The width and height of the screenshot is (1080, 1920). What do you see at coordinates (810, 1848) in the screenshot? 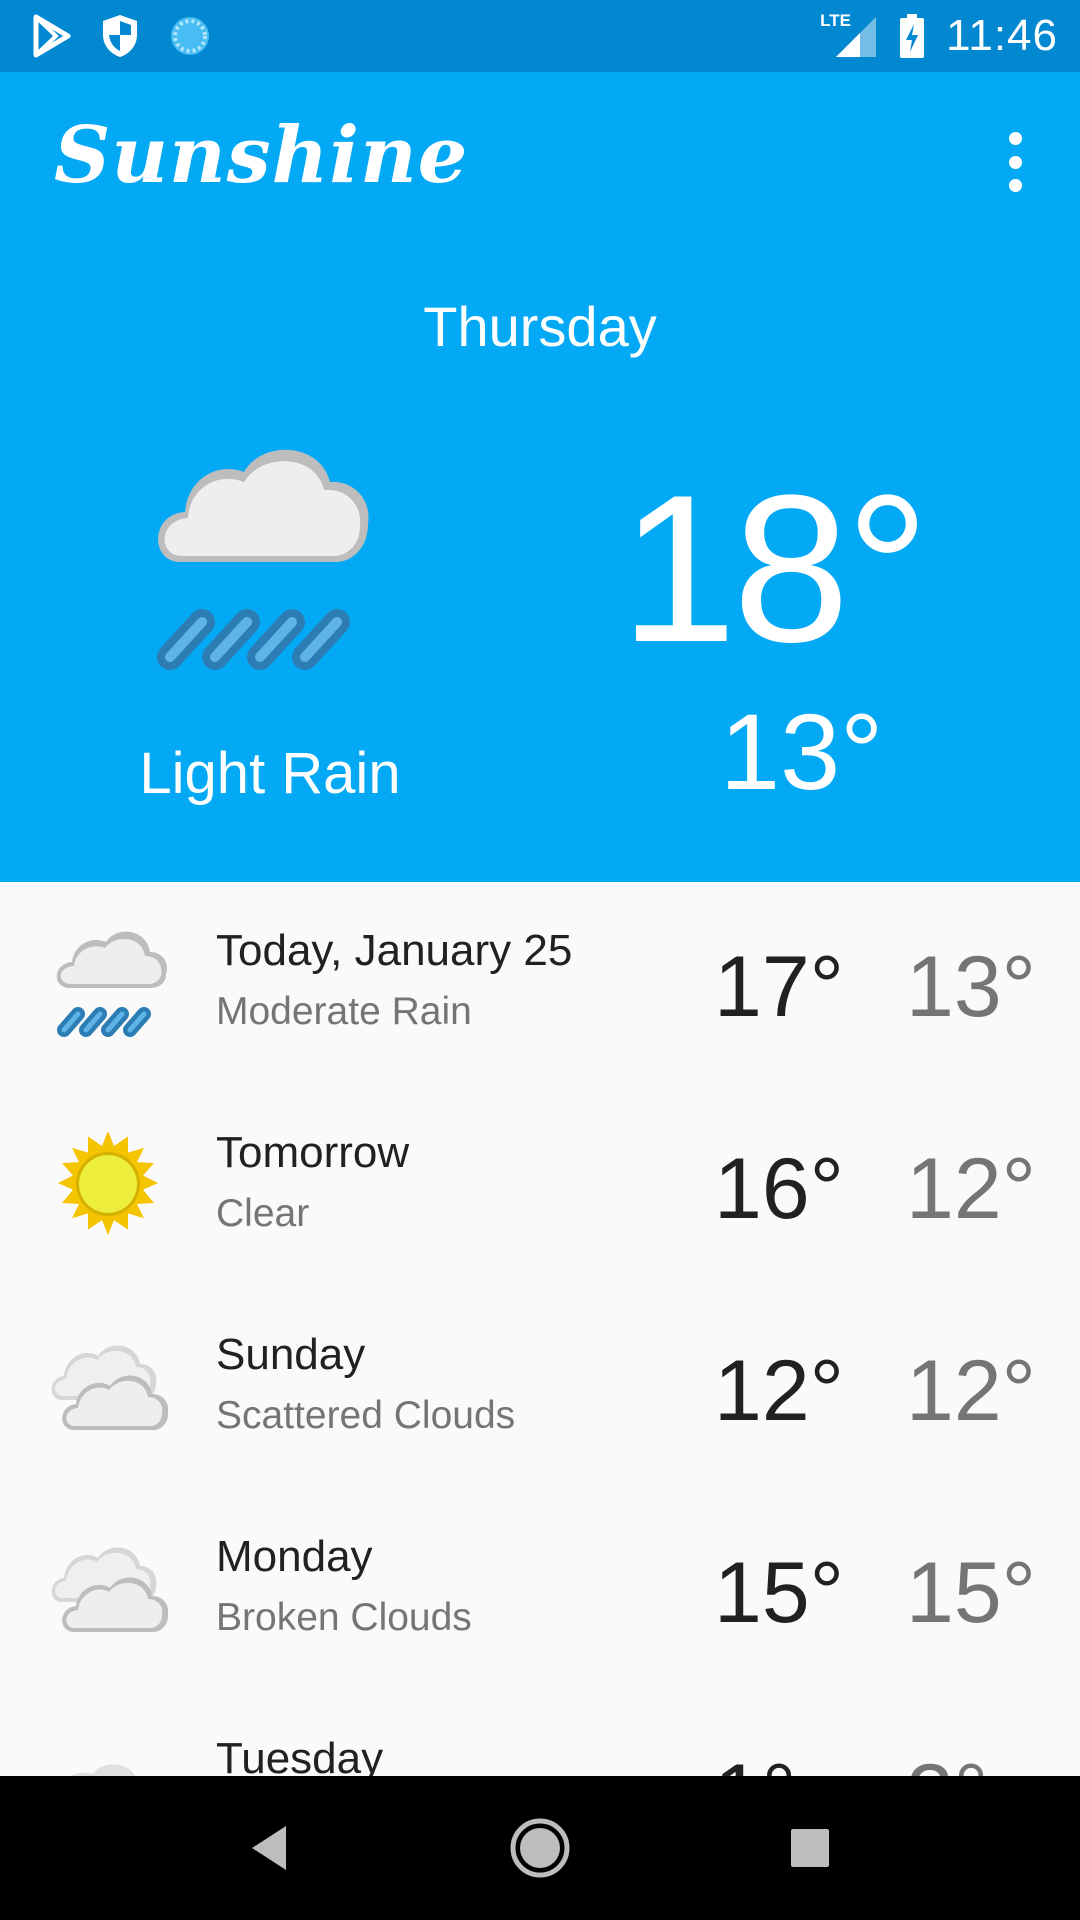
I see `recents-icon` at bounding box center [810, 1848].